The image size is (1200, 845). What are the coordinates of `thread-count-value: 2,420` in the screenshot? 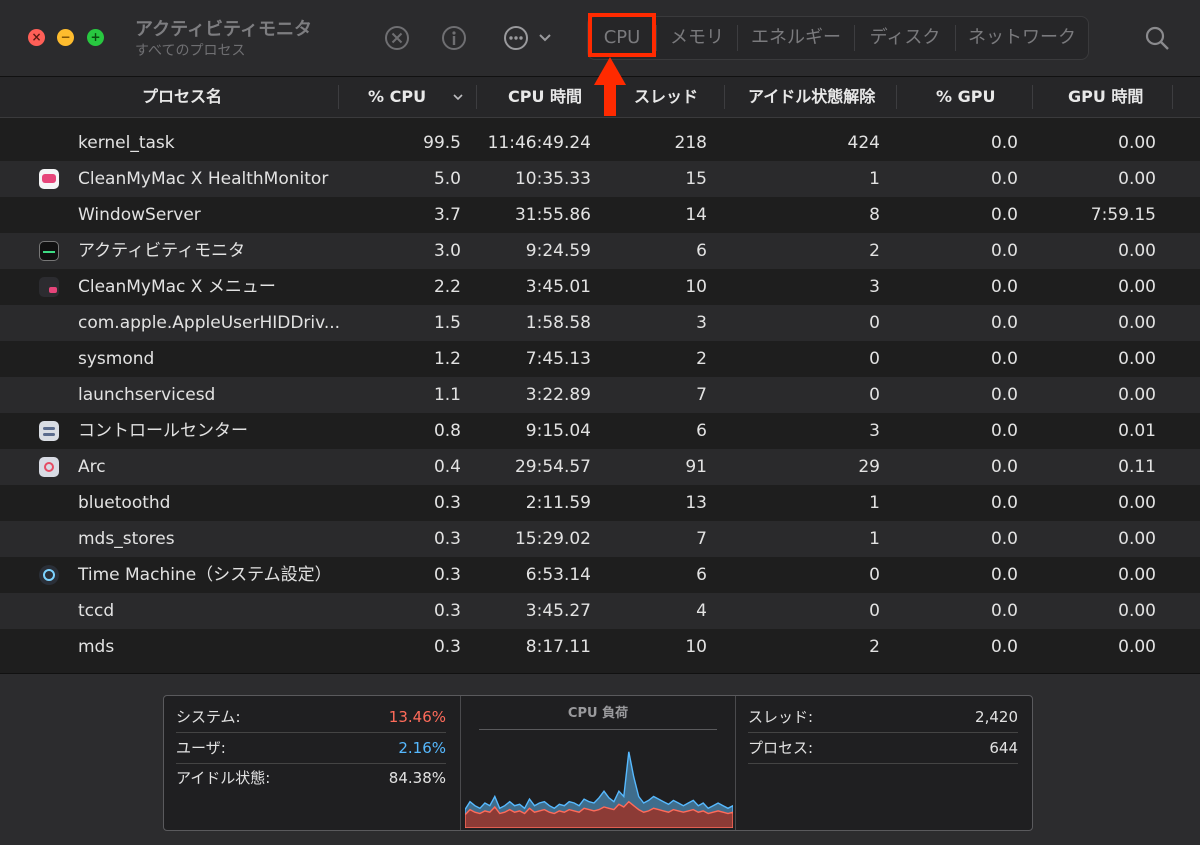 It's located at (996, 717).